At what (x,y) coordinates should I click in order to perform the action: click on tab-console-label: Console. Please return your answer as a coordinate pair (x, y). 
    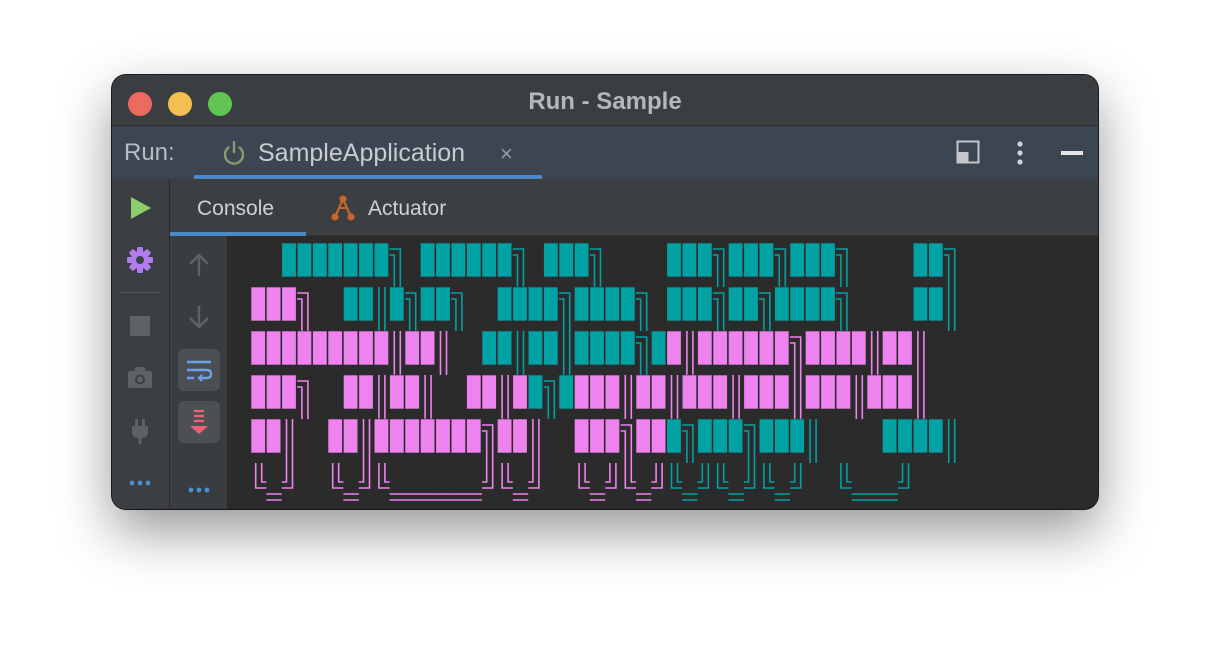
    Looking at the image, I should click on (236, 208).